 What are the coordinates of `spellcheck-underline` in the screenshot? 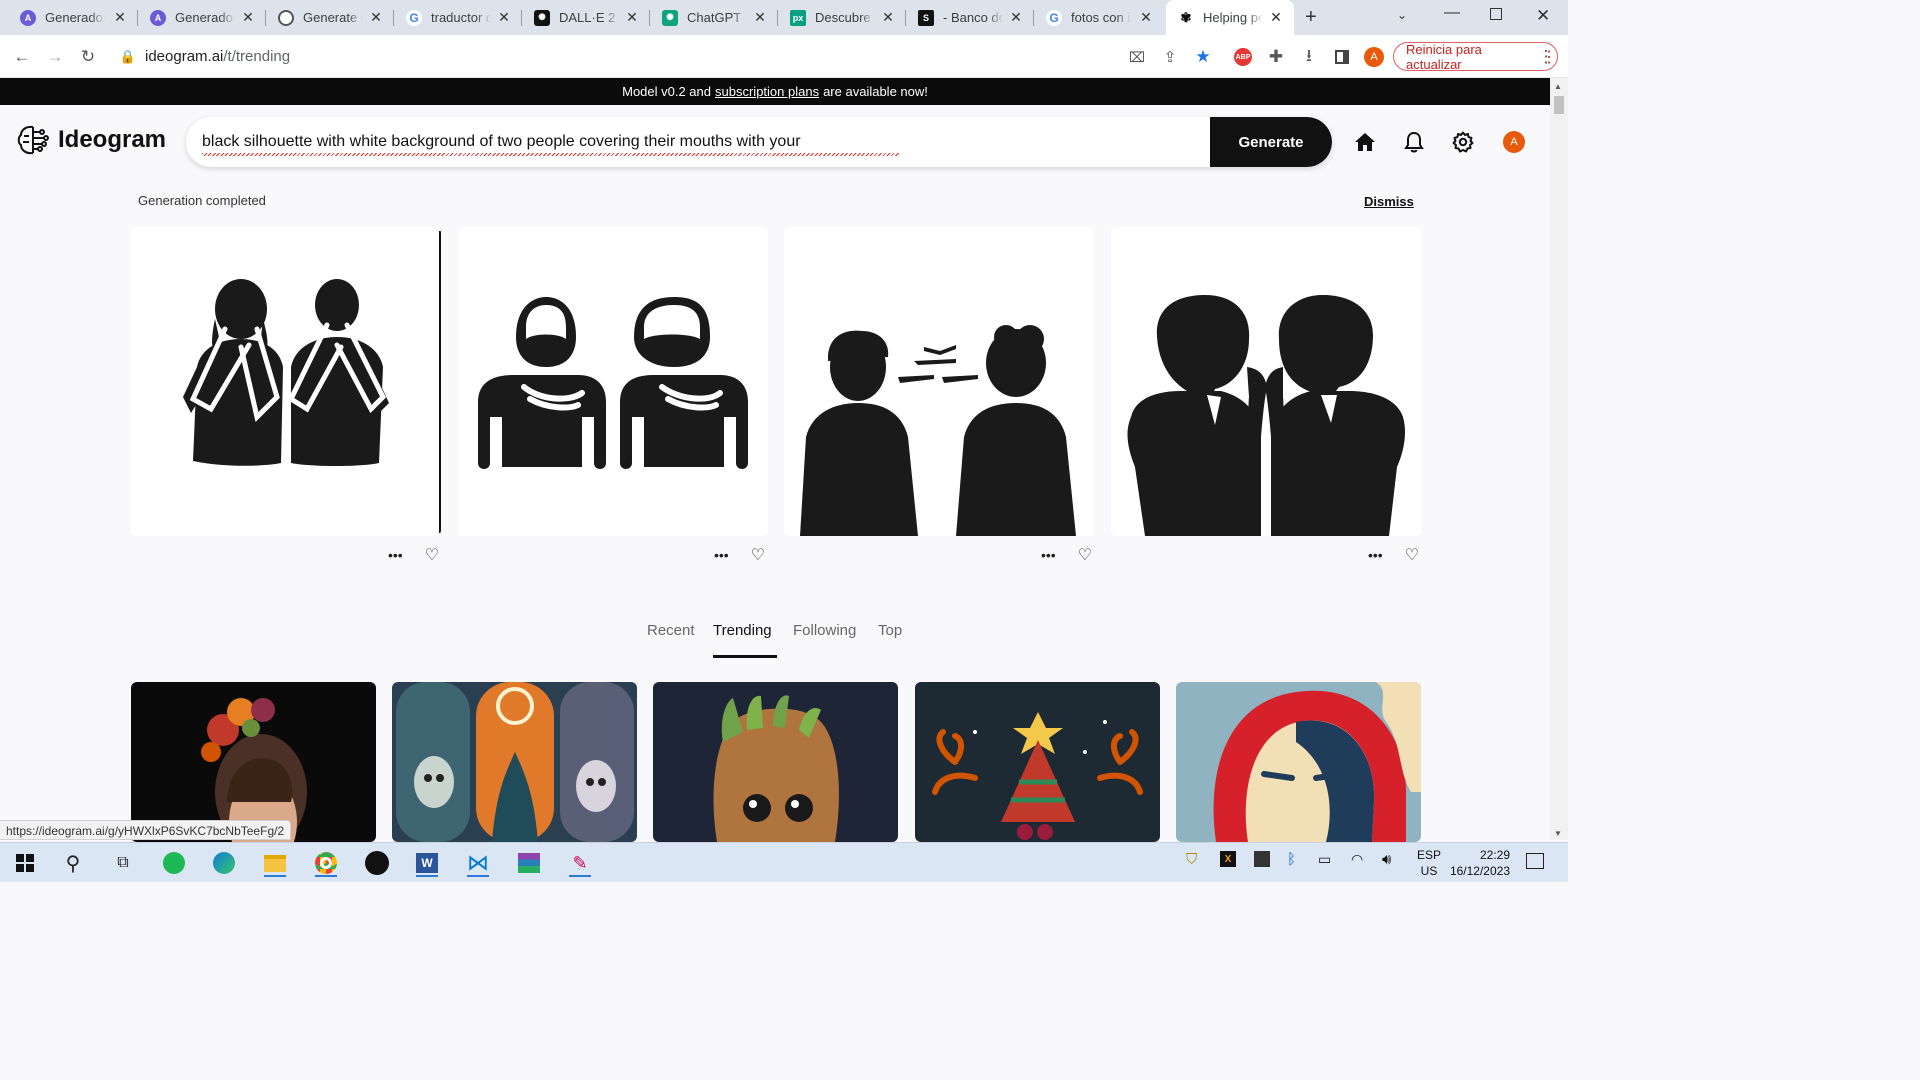 It's located at (551, 154).